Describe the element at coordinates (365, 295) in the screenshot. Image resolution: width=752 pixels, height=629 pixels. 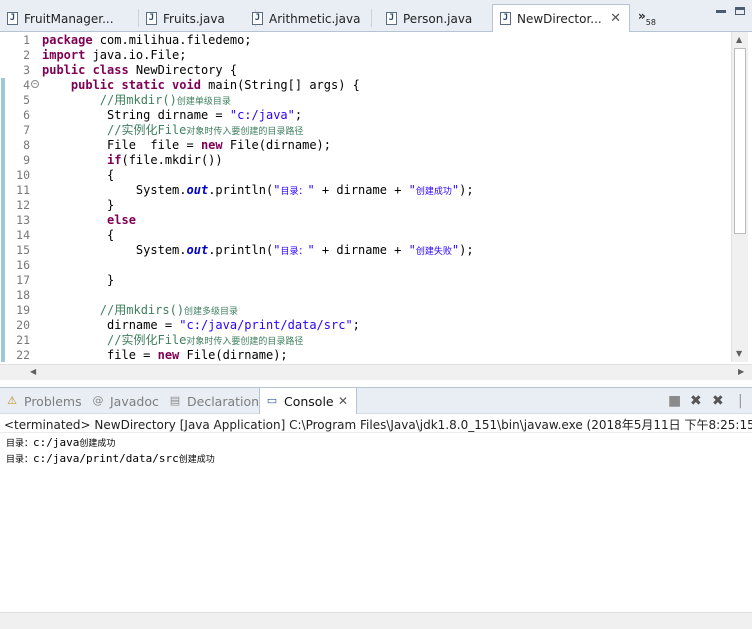
I see `code-line: 18` at that location.